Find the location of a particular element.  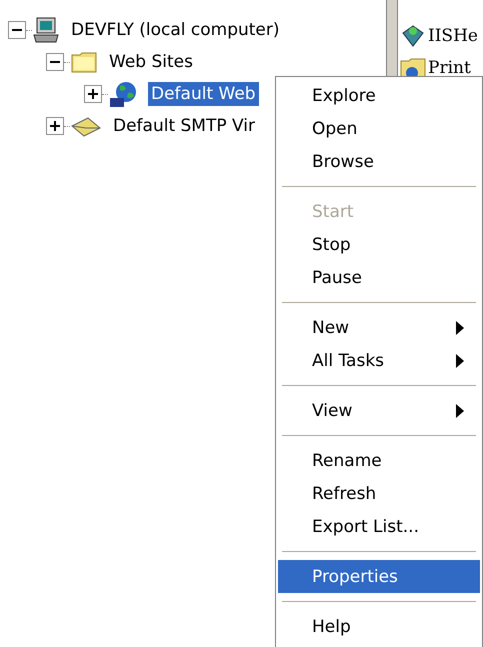

list-item: Print is located at coordinates (449, 68).